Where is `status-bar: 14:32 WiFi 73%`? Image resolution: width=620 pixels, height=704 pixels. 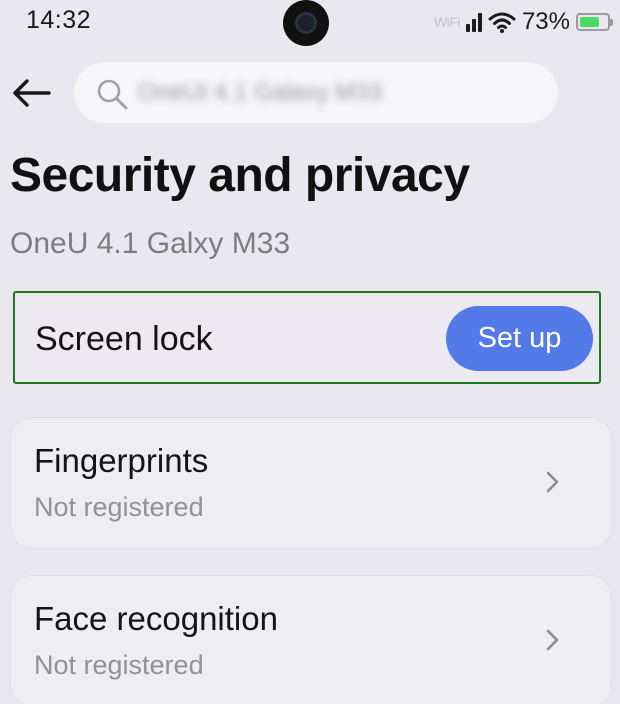
status-bar: 14:32 WiFi 73% is located at coordinates (310, 23).